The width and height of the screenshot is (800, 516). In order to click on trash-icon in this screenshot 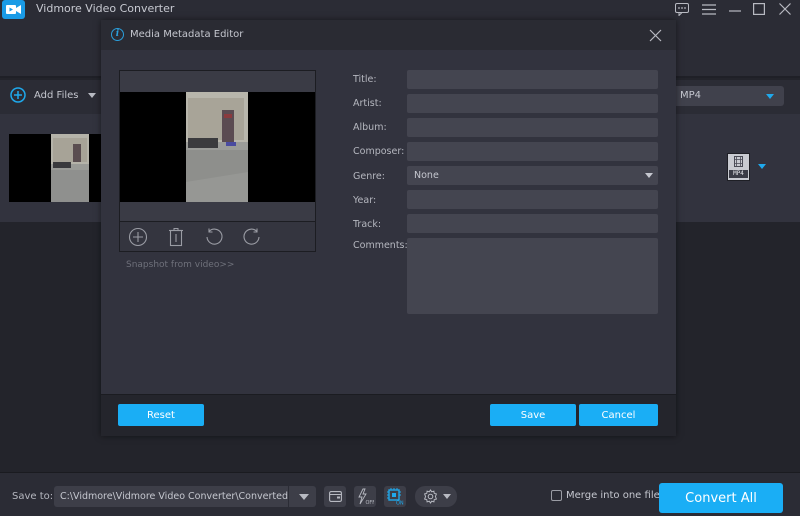, I will do `click(176, 237)`.